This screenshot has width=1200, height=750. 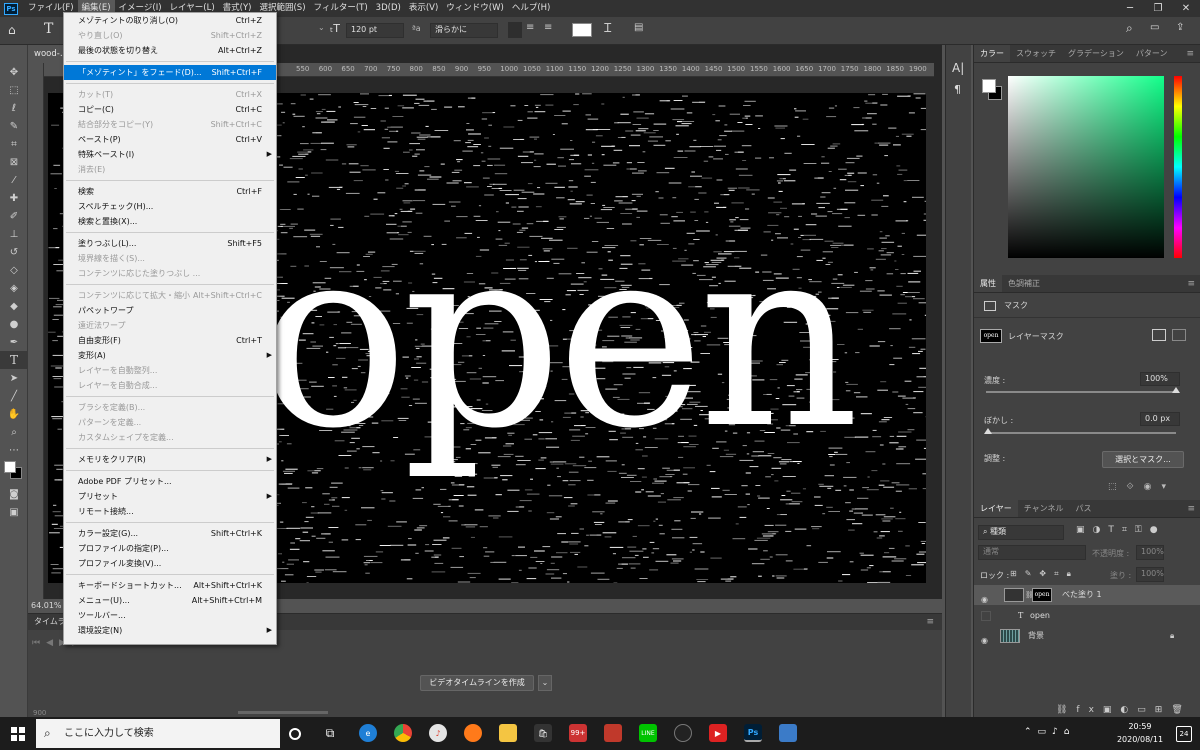 I want to click on notification-icon: 24, so click(x=1184, y=734).